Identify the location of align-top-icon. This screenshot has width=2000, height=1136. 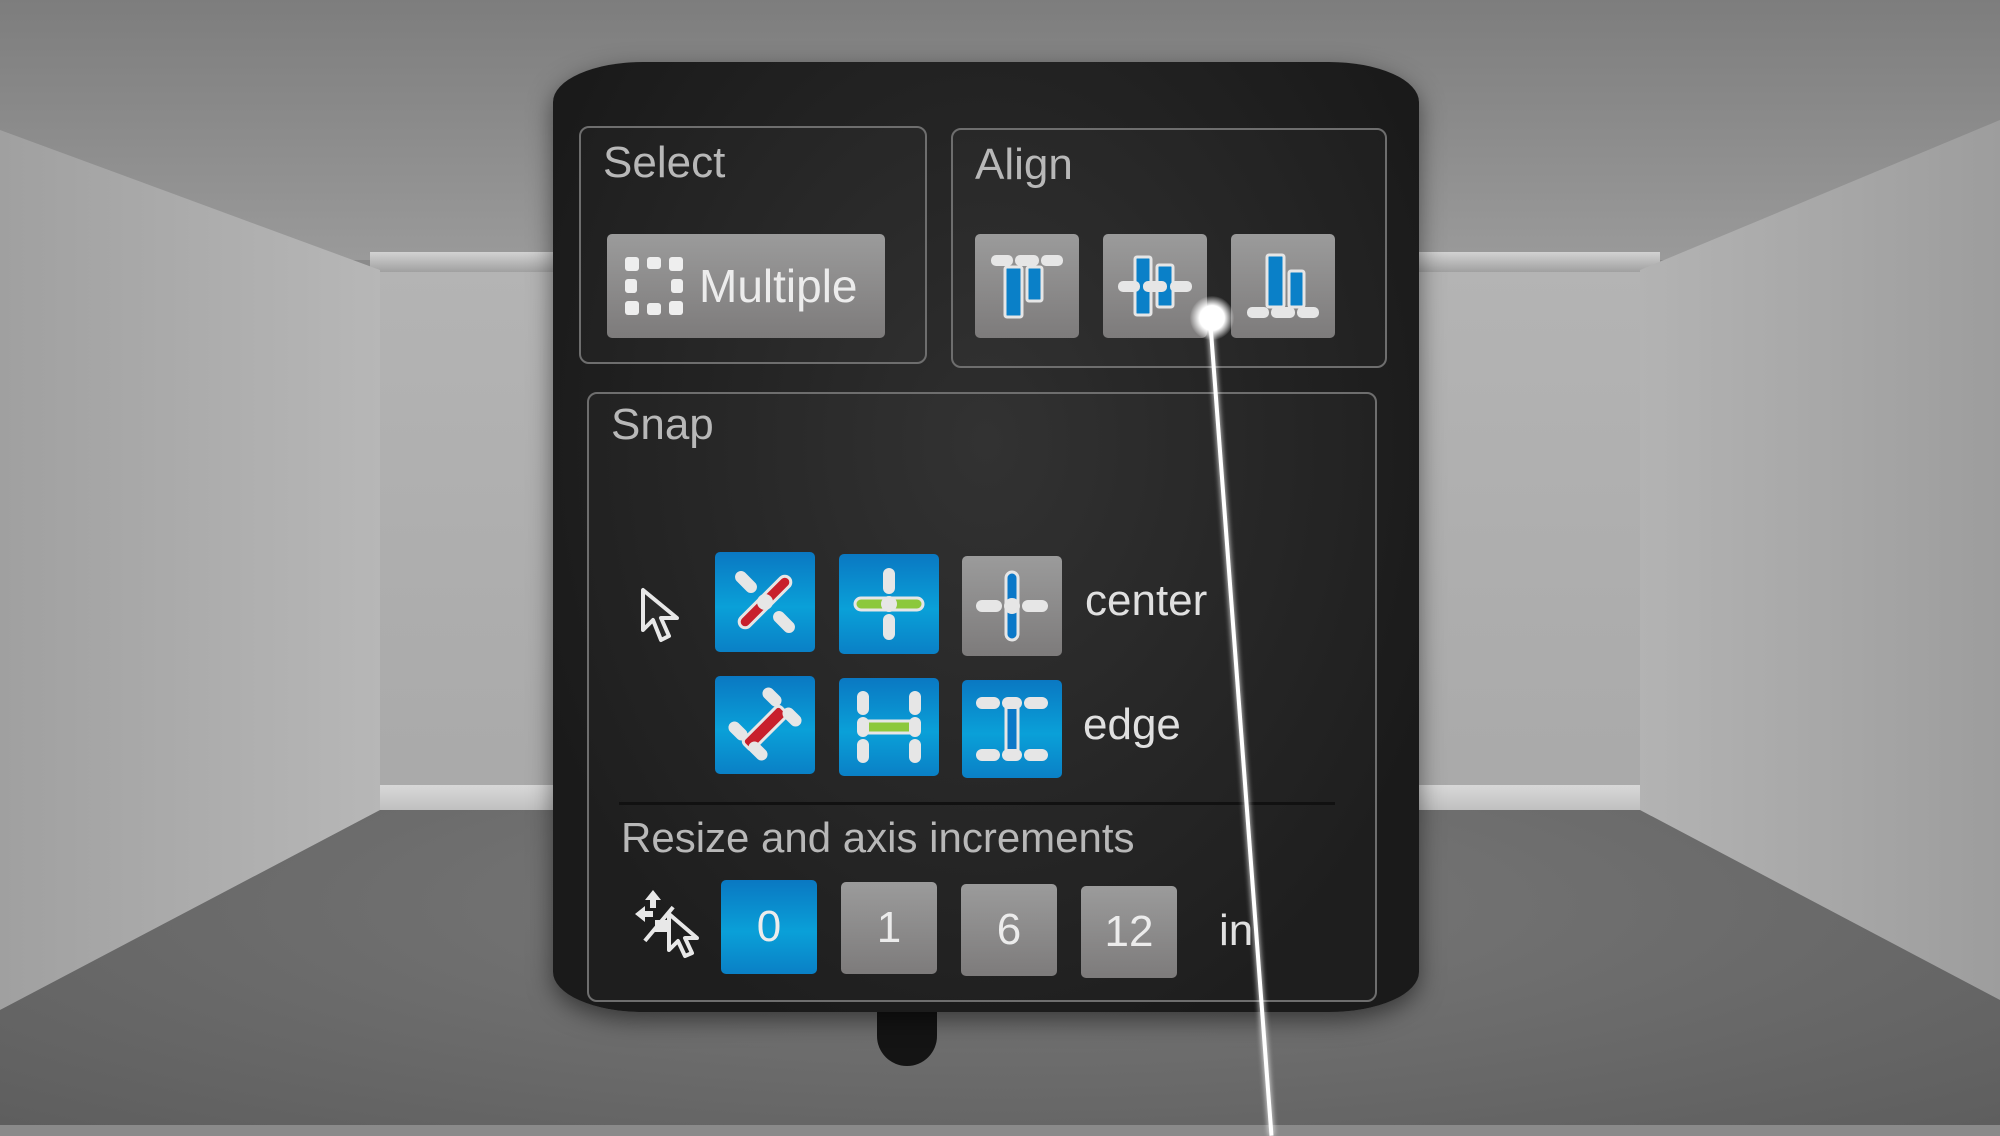
(1027, 287).